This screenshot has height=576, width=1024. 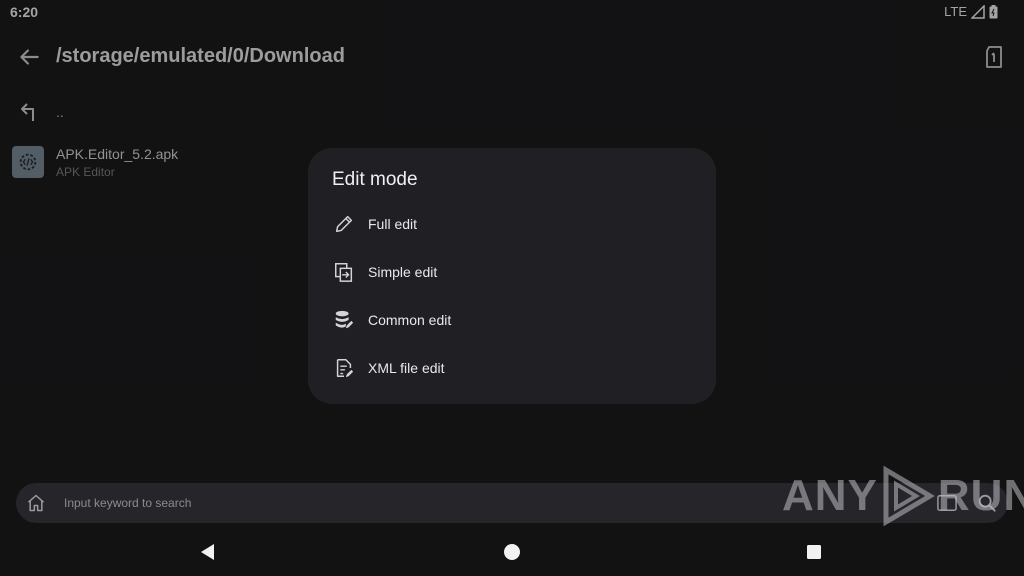 What do you see at coordinates (980, 495) in the screenshot?
I see `watermark-right: RUN` at bounding box center [980, 495].